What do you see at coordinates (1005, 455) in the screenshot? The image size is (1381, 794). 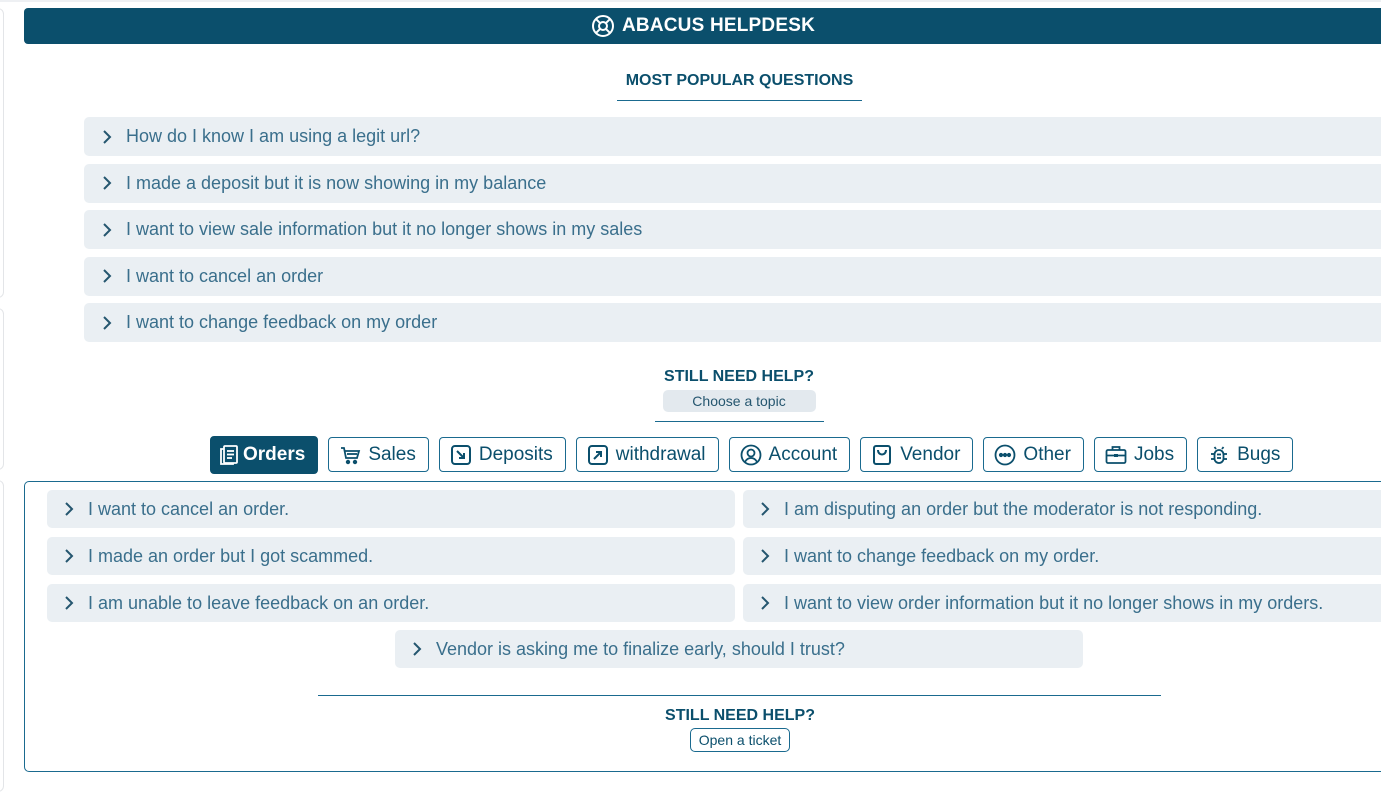 I see `more-circle-icon` at bounding box center [1005, 455].